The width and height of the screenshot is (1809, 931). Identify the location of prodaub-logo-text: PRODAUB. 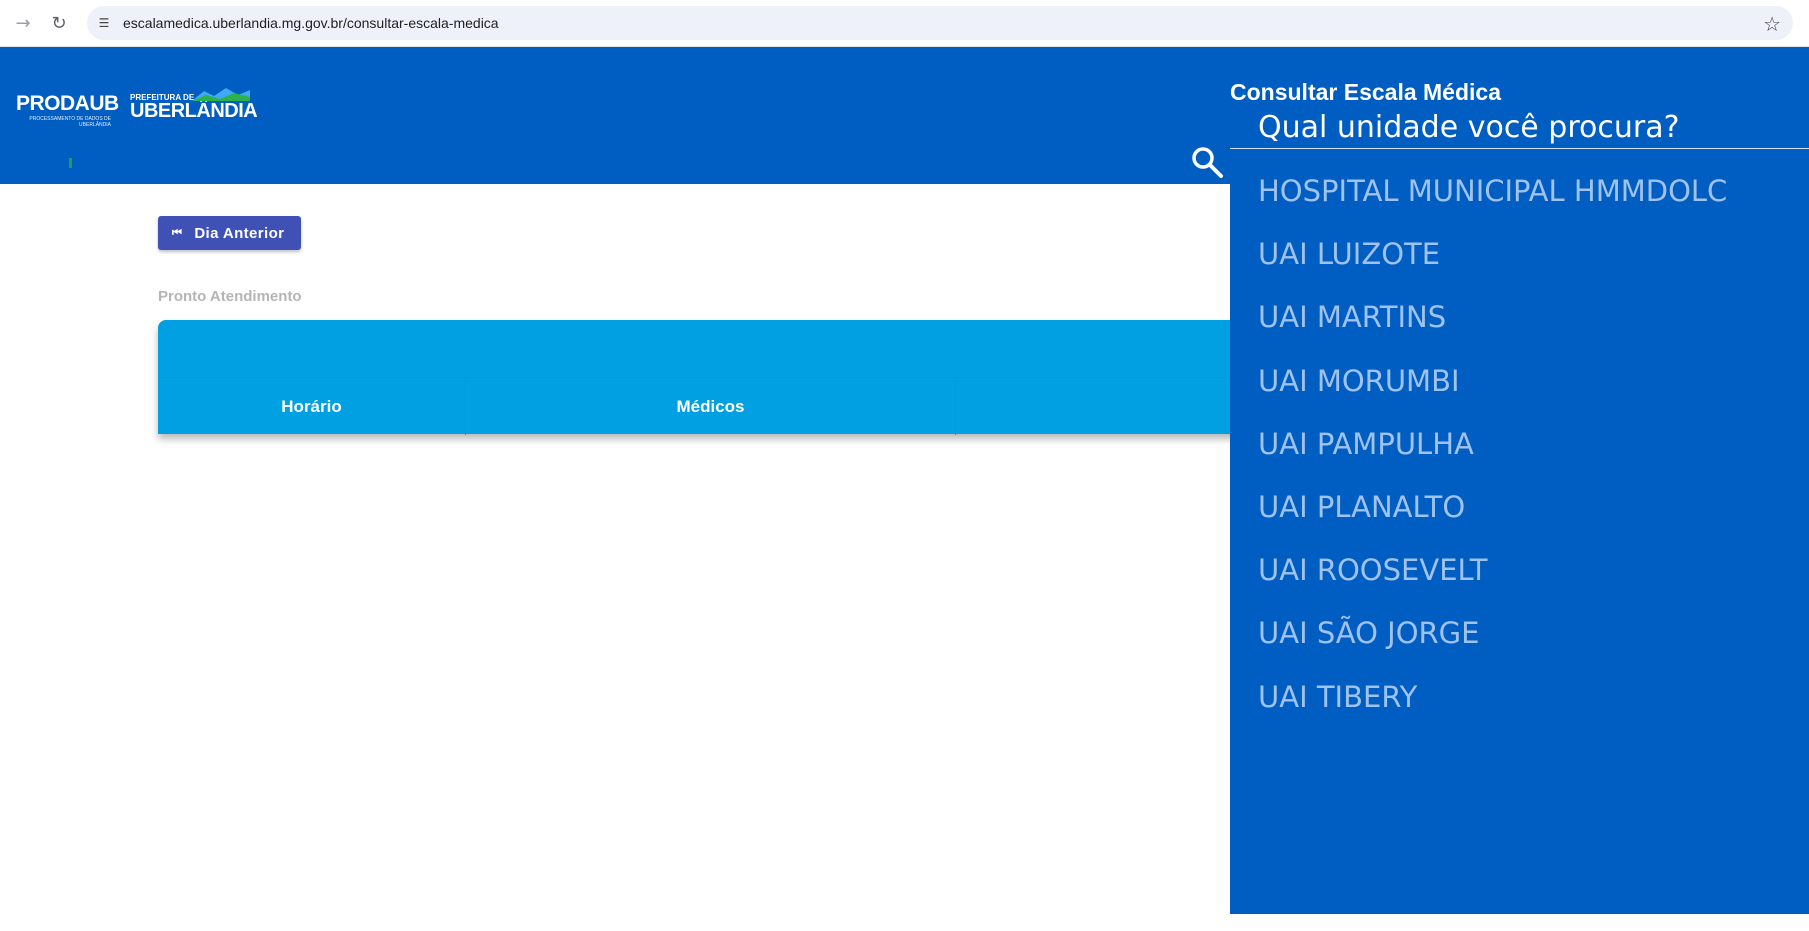
(67, 103).